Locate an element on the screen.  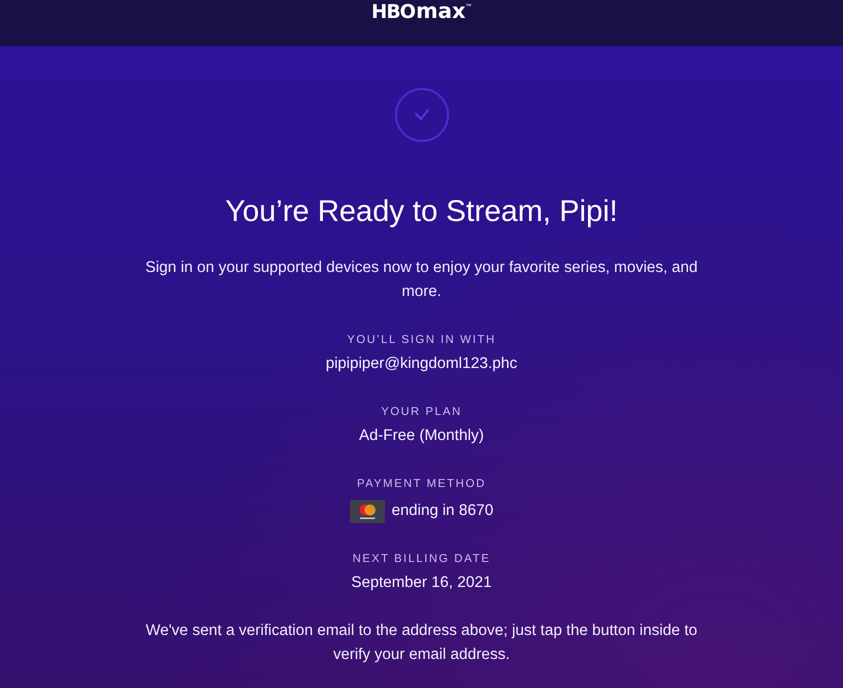
detail-value: September 16, 2021 is located at coordinates (421, 583).